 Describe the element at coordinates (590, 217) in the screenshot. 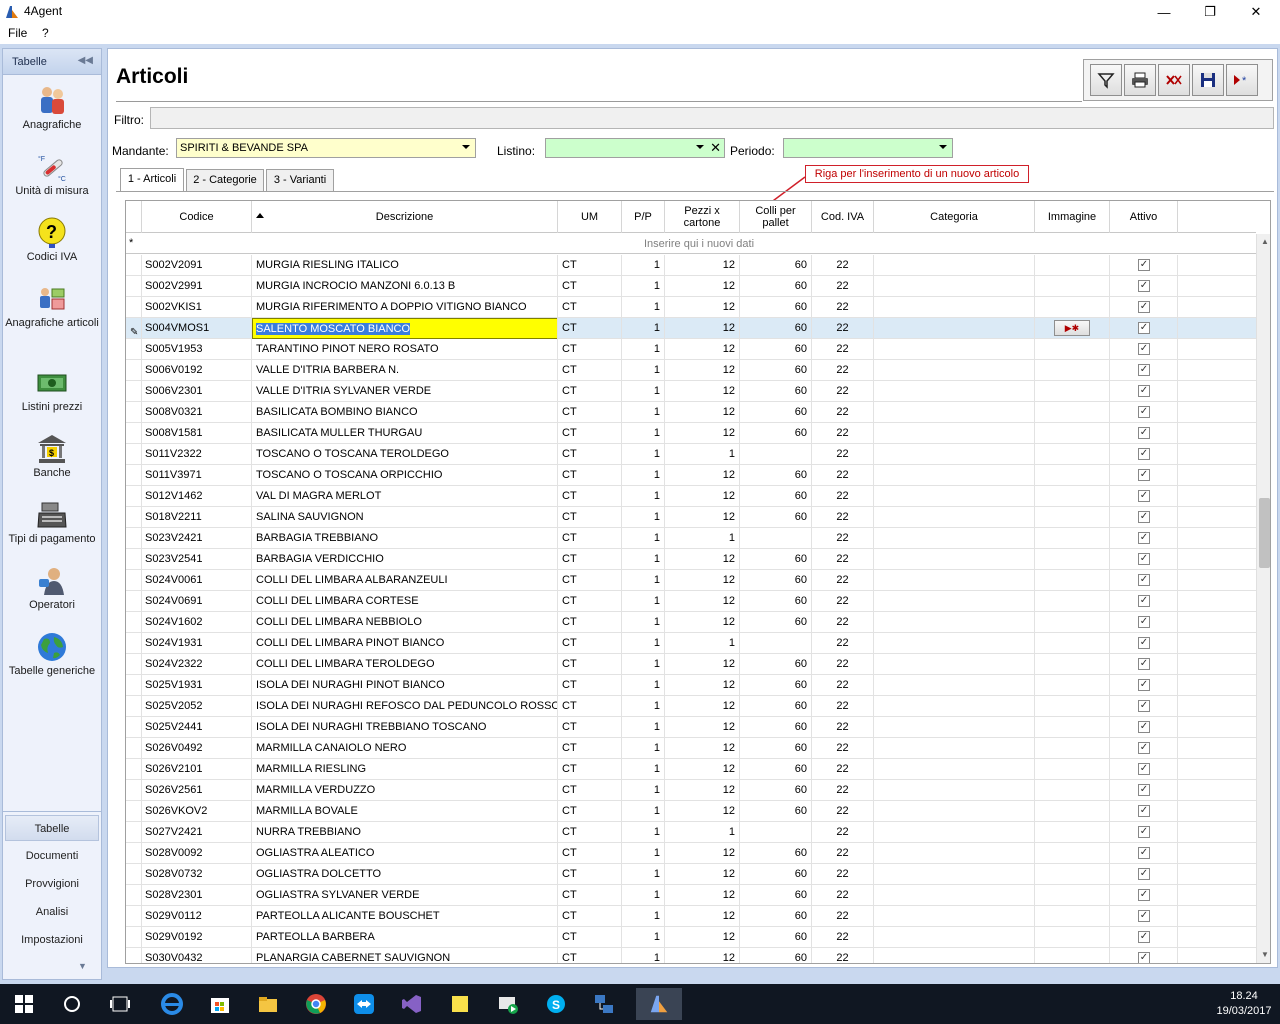

I see `column-header-um: UM` at that location.